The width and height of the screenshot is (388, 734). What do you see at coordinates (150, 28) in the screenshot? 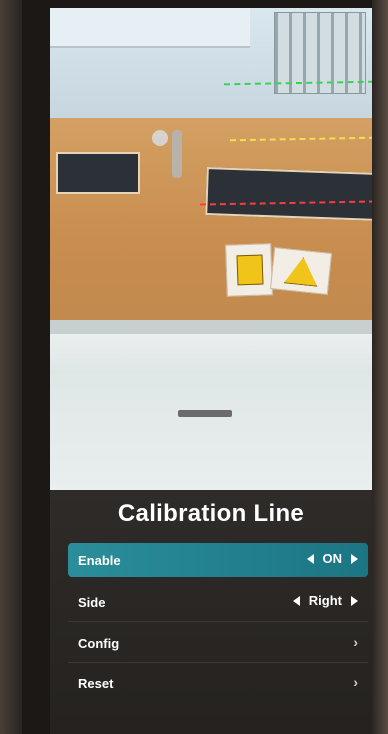
I see `ceiling-panel` at bounding box center [150, 28].